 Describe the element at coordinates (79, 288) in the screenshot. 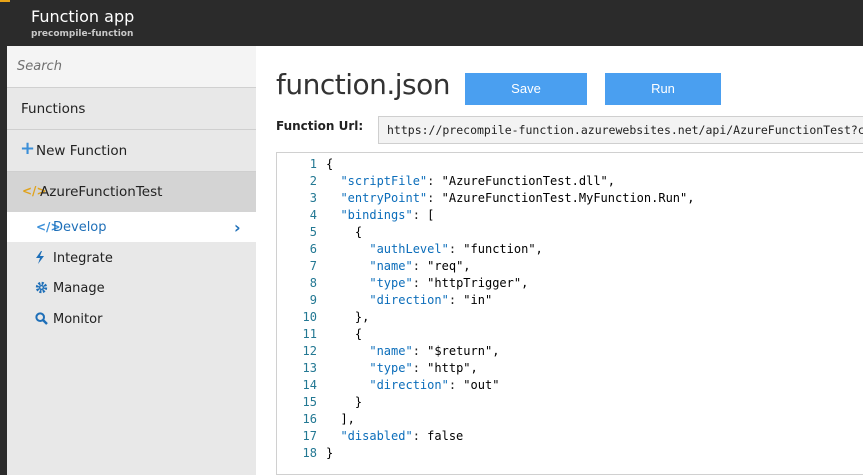

I see `sidebar-item-label: Manage` at that location.